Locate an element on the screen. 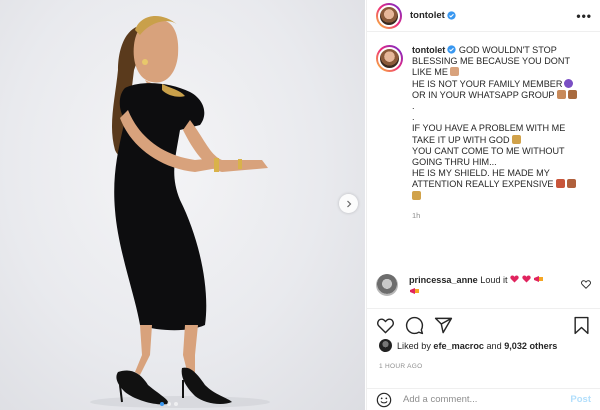 The height and width of the screenshot is (410, 600). virus-emoji-icon is located at coordinates (569, 83).